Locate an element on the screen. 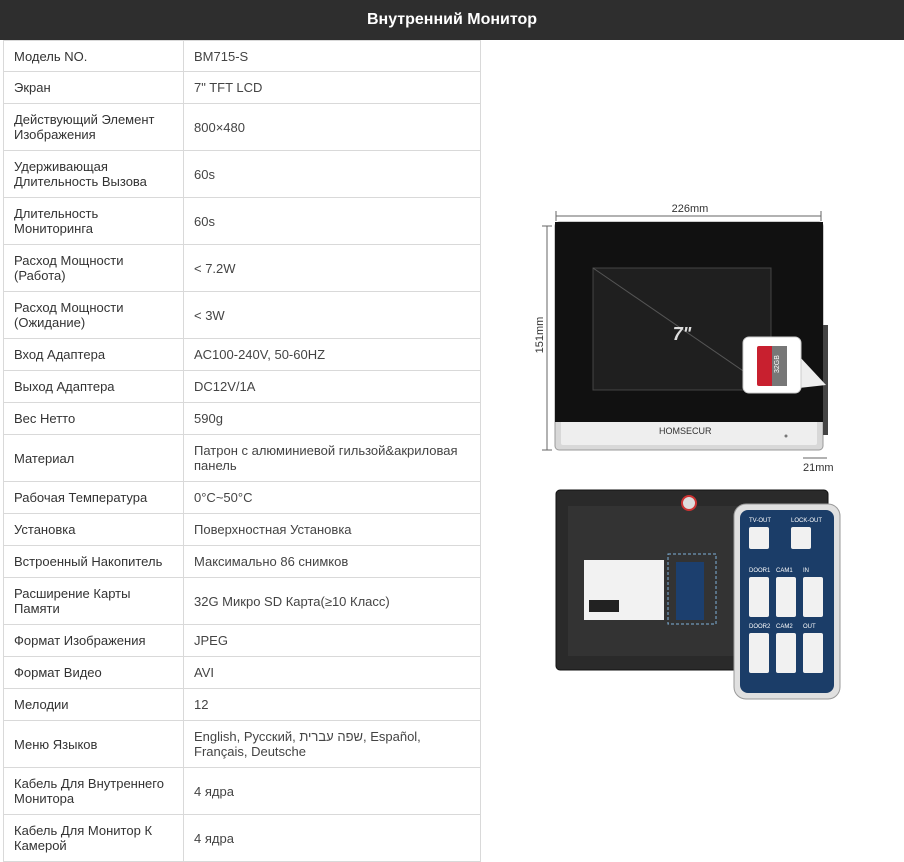  monitor-back: TV-OUT LOCK-OUT DOOR1 CAM1 IN DOOR2 CAM2 OUT is located at coordinates (698, 594).